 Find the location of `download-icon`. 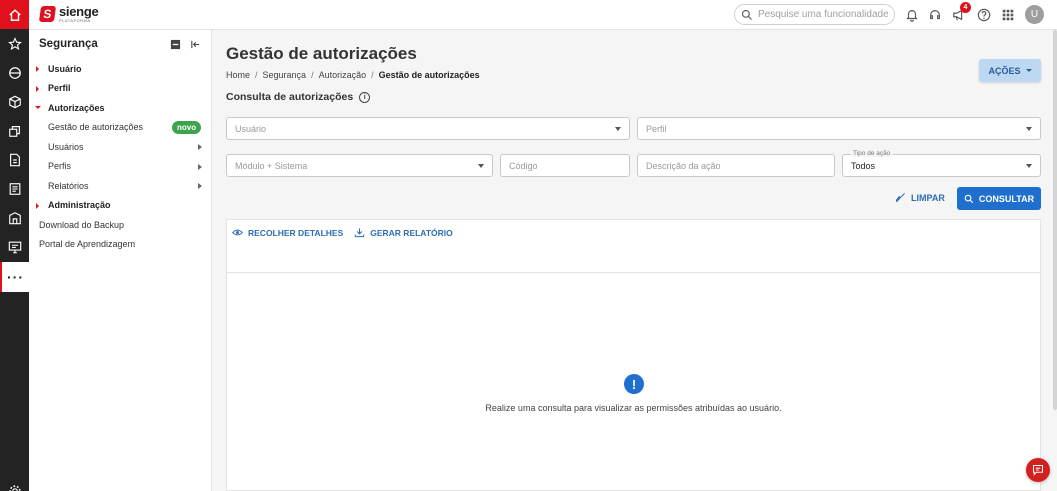

download-icon is located at coordinates (360, 233).